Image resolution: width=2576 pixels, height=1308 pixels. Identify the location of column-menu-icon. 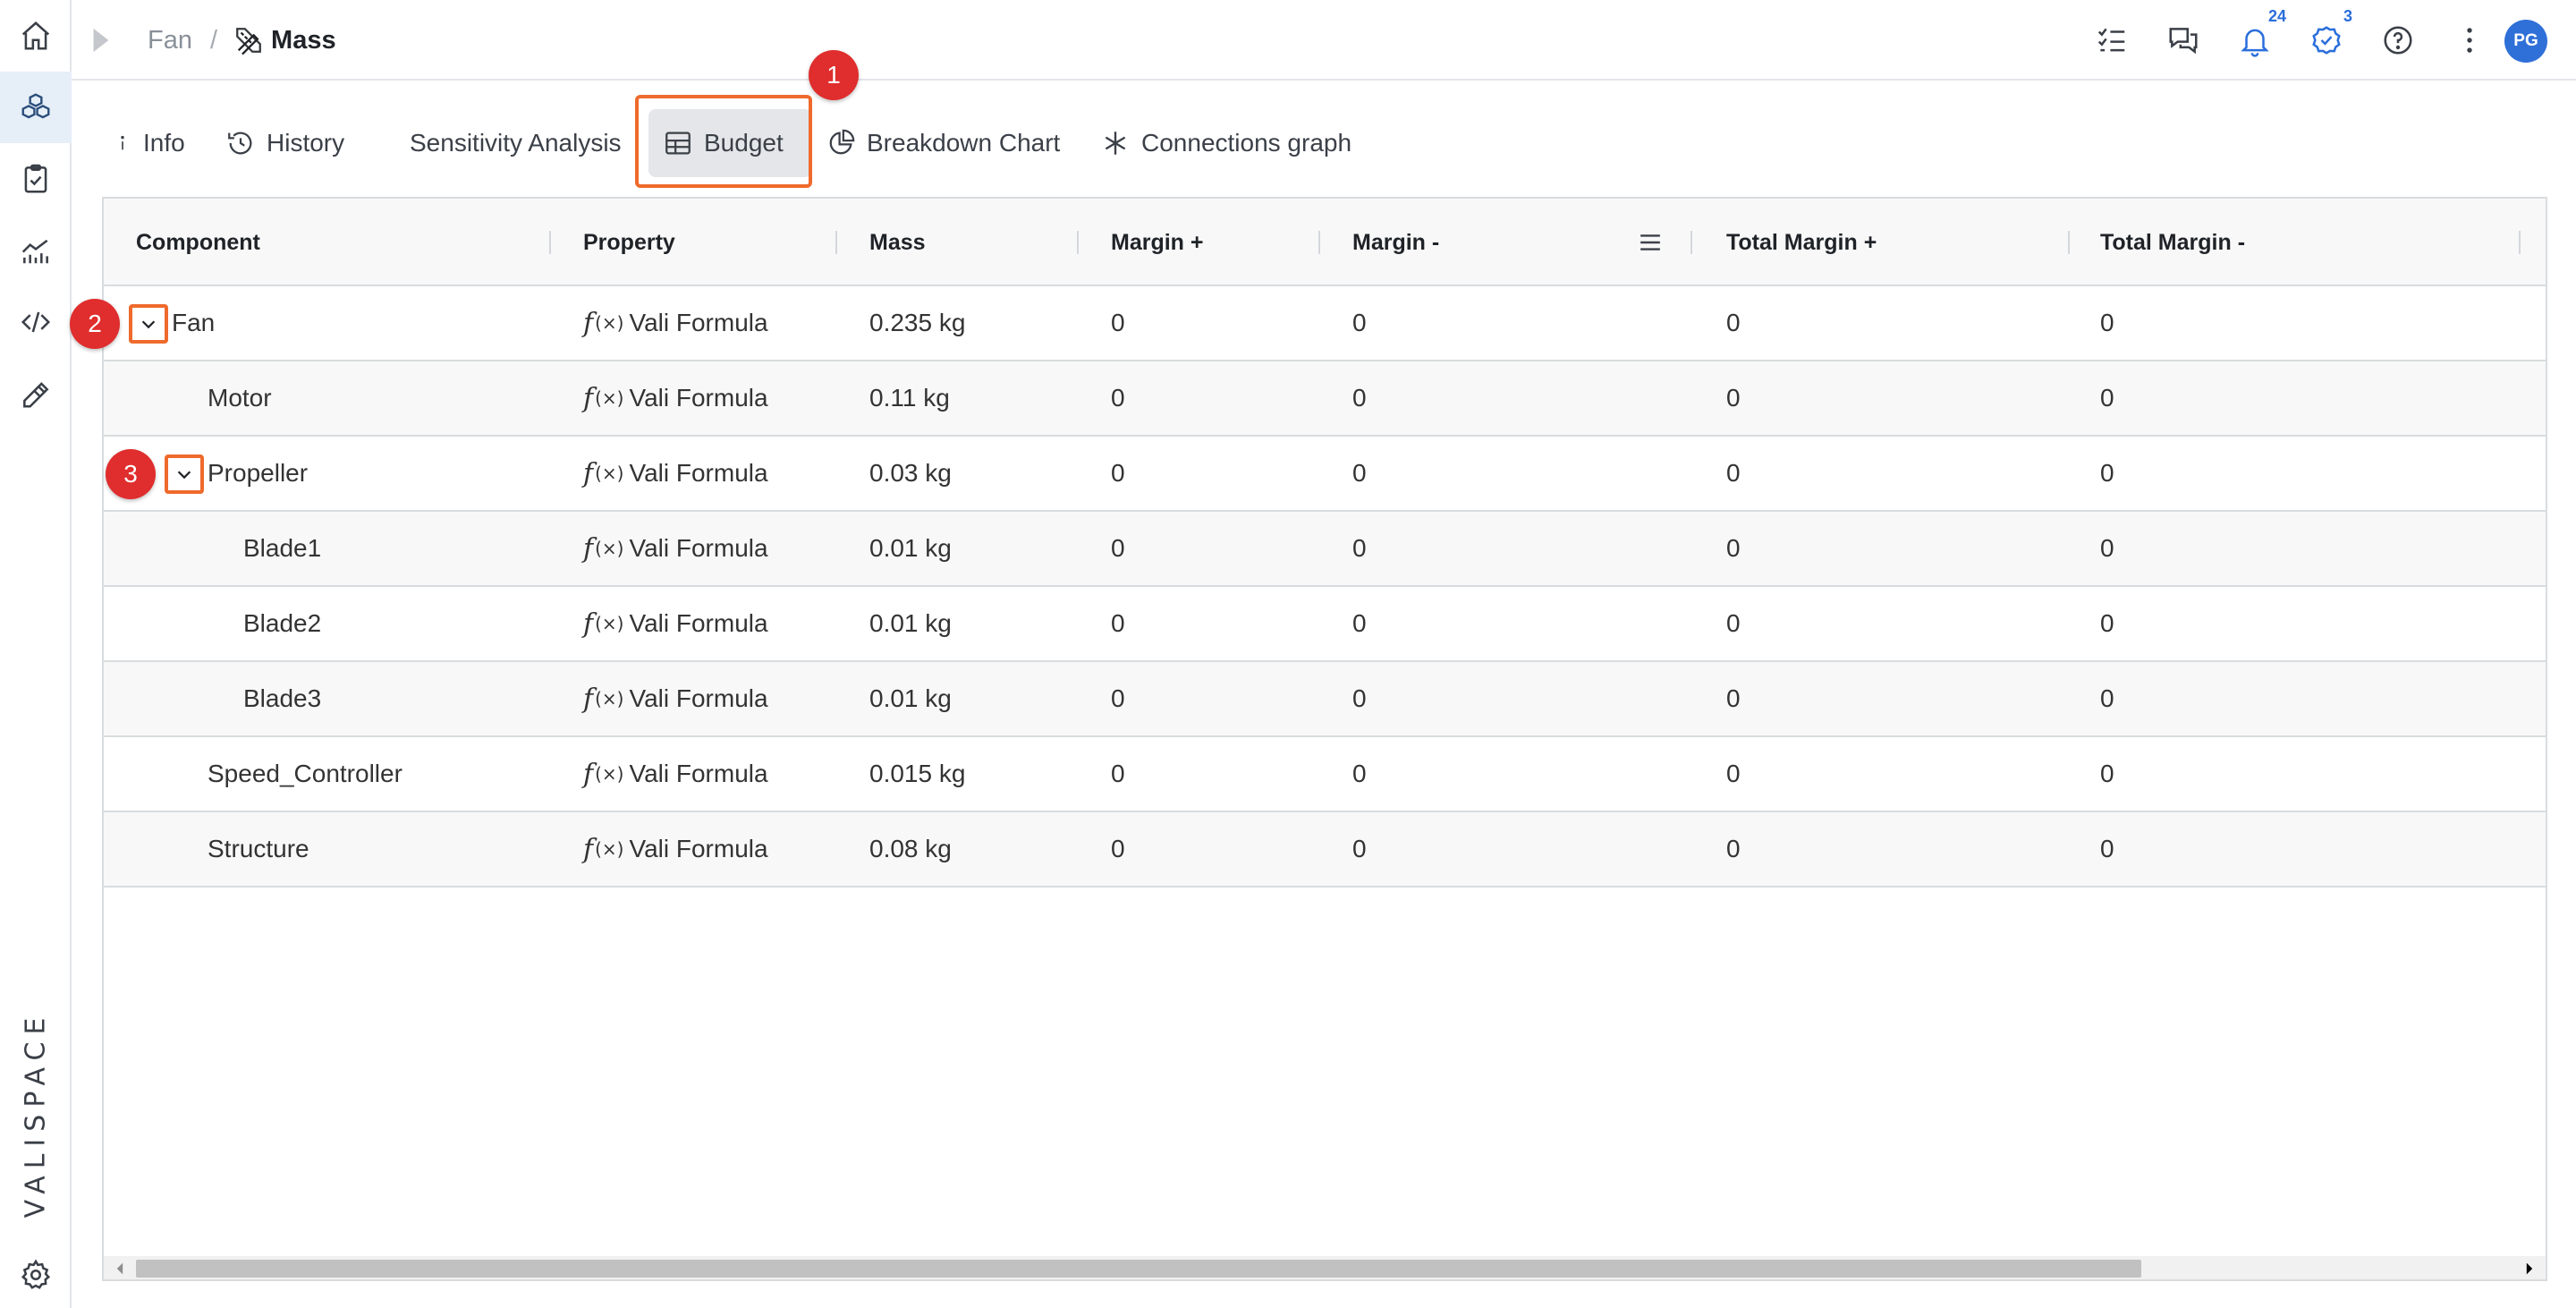
(1650, 242).